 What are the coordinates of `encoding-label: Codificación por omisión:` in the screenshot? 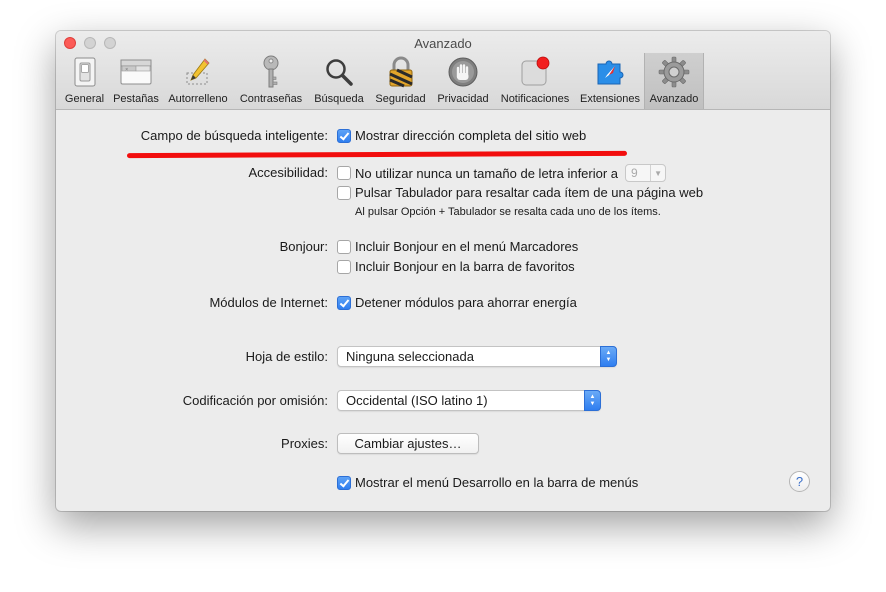 It's located at (255, 400).